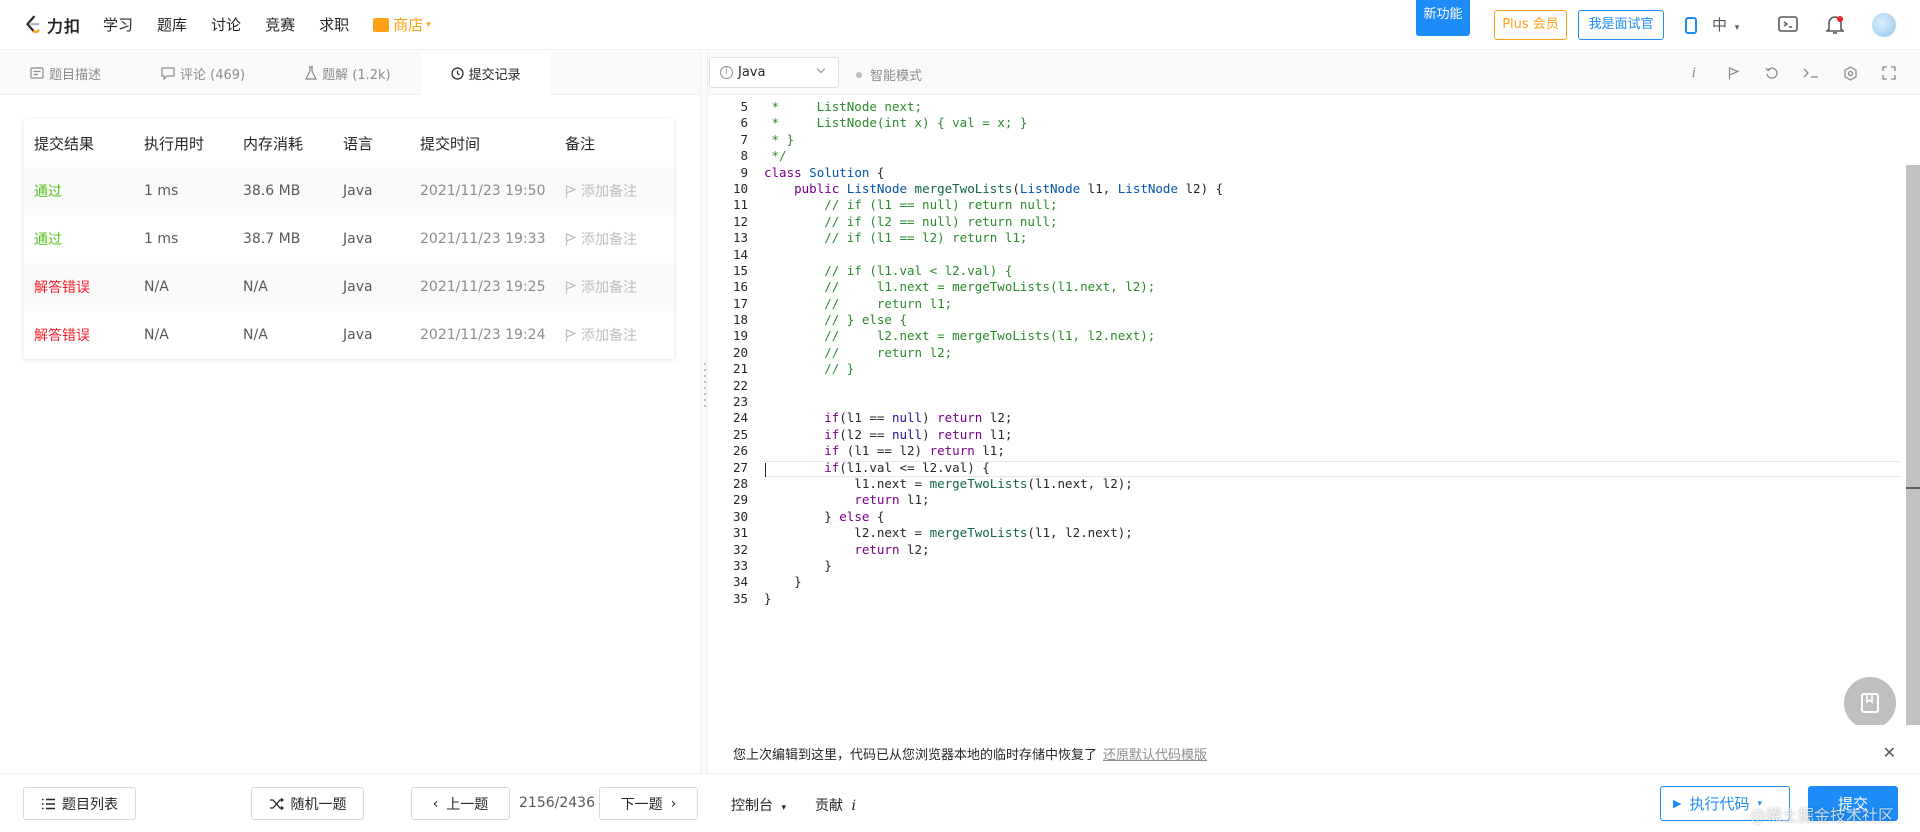  Describe the element at coordinates (1329, 451) in the screenshot. I see `code-line: if (l1 == l2) return l1;` at that location.